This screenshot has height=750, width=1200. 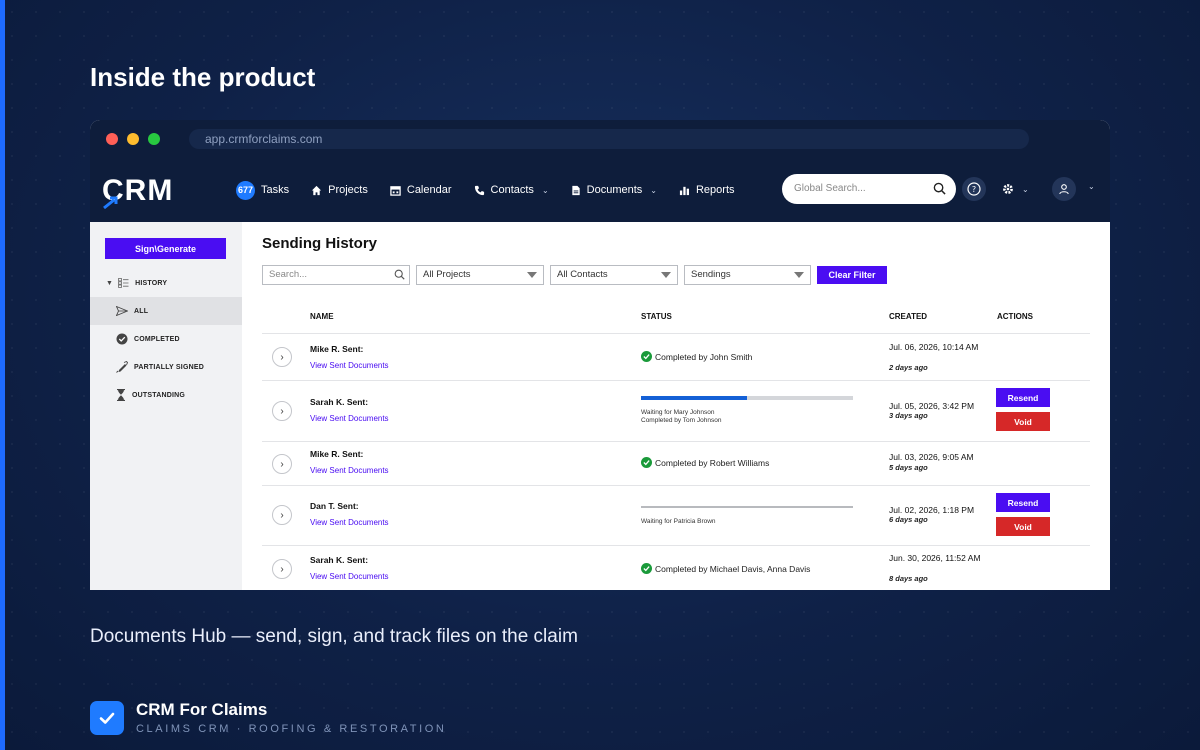 I want to click on type-dropdown-arrow-icon, so click(x=799, y=275).